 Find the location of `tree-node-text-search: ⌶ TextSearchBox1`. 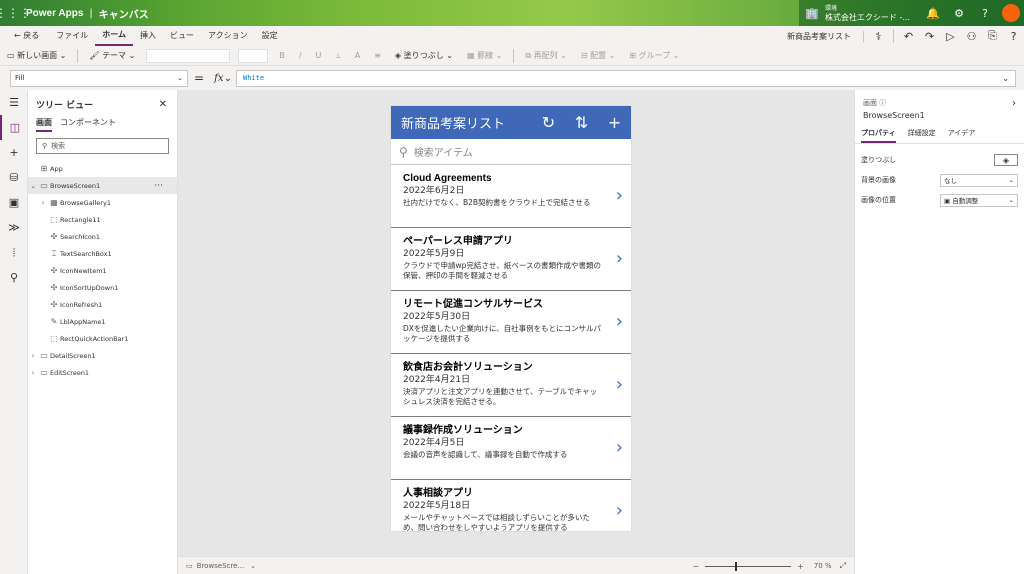

tree-node-text-search: ⌶ TextSearchBox1 is located at coordinates (102, 253).